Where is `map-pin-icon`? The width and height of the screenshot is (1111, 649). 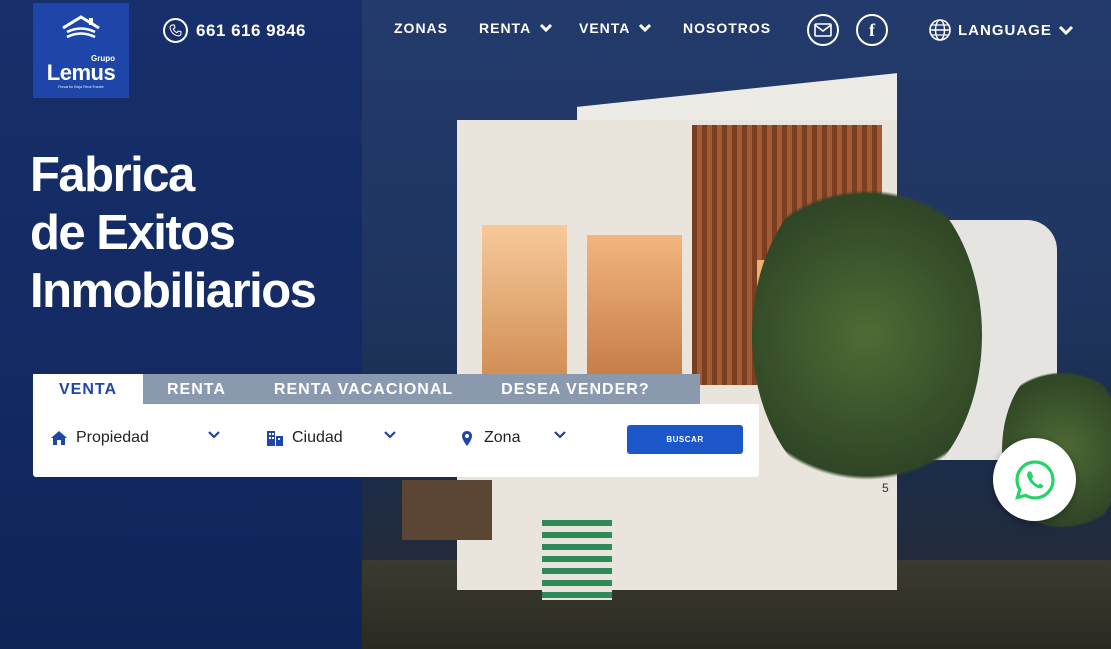 map-pin-icon is located at coordinates (467, 438).